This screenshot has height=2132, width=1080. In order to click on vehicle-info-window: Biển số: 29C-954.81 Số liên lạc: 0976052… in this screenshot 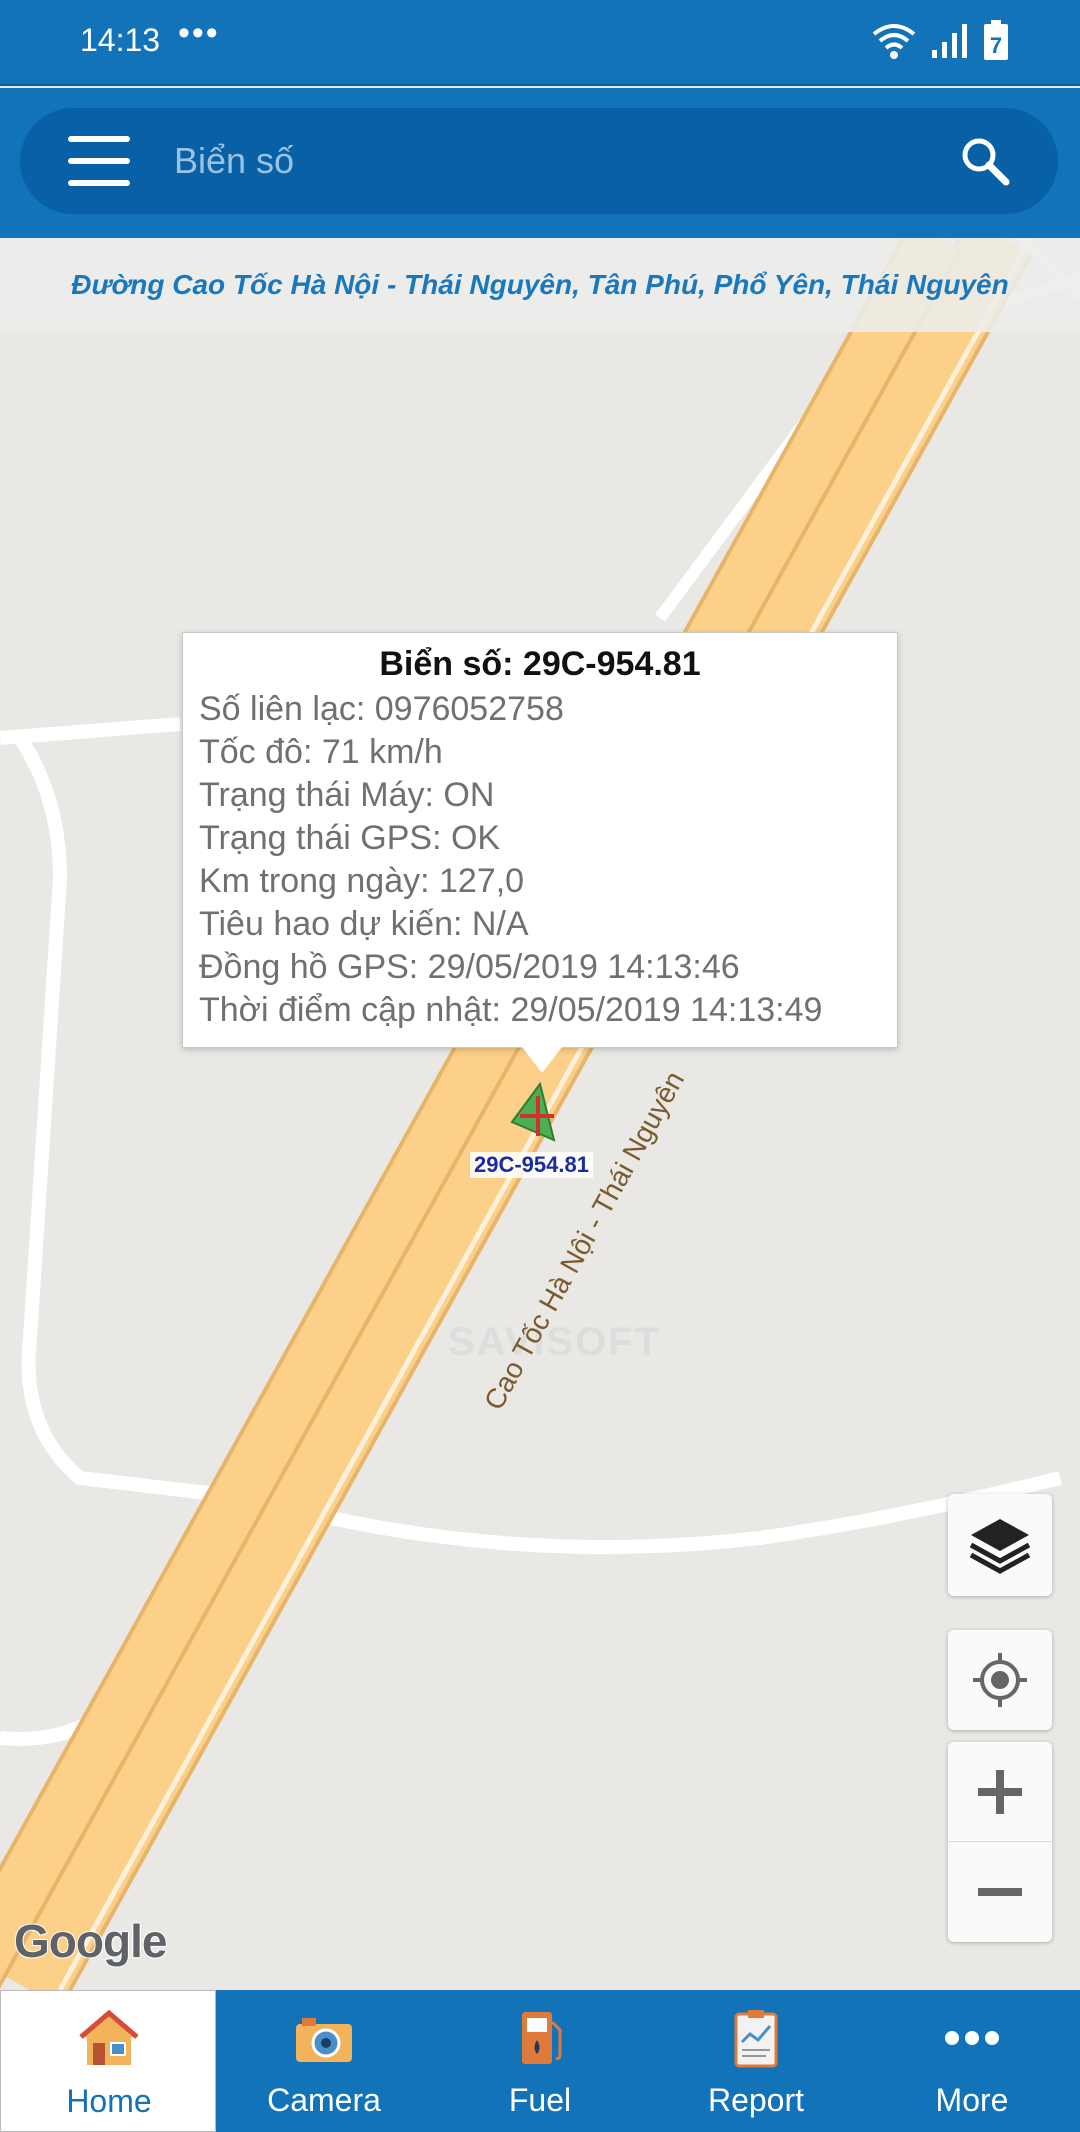, I will do `click(540, 840)`.